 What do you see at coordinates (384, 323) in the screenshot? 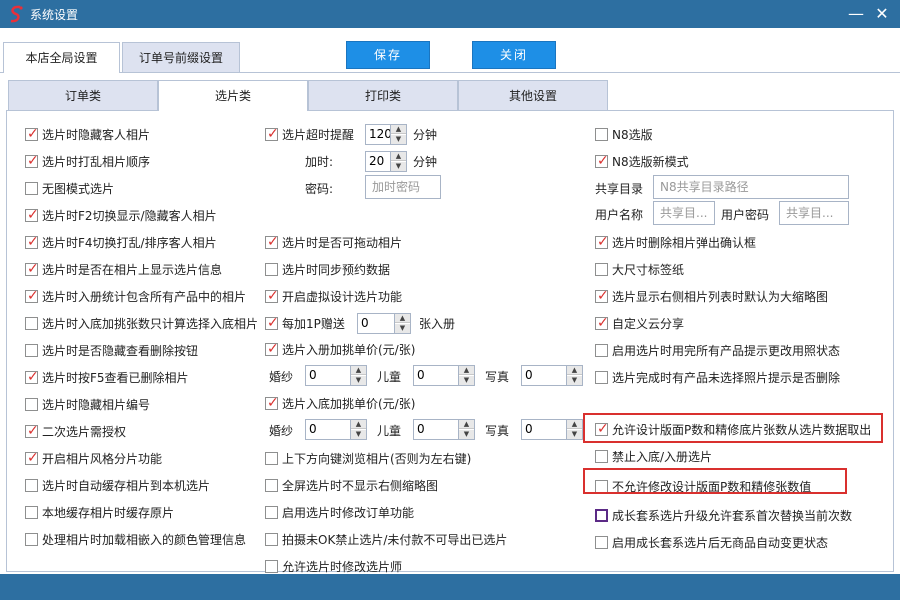
I see `bonus-count-stepper: 0 ▲ ▼` at bounding box center [384, 323].